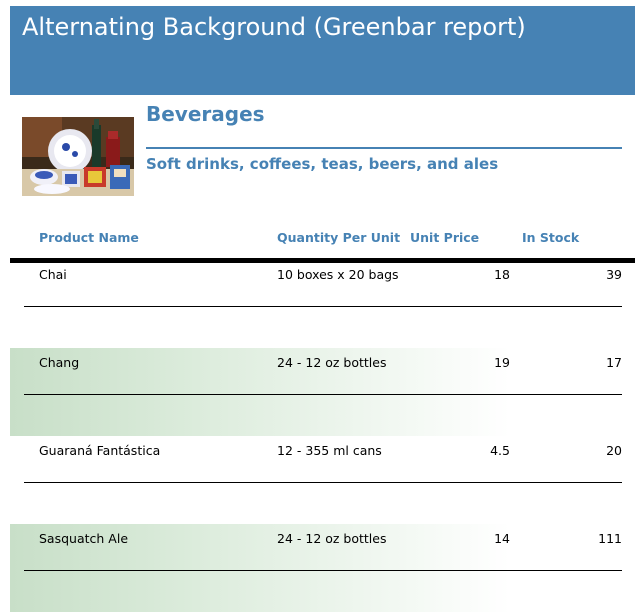  What do you see at coordinates (610, 538) in the screenshot?
I see `product-in-stock: 111` at bounding box center [610, 538].